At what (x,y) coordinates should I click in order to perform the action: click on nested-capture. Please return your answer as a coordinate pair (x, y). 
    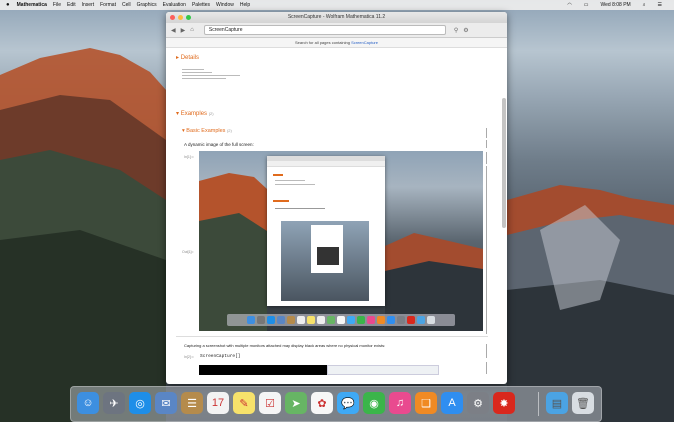
    Looking at the image, I should click on (325, 261).